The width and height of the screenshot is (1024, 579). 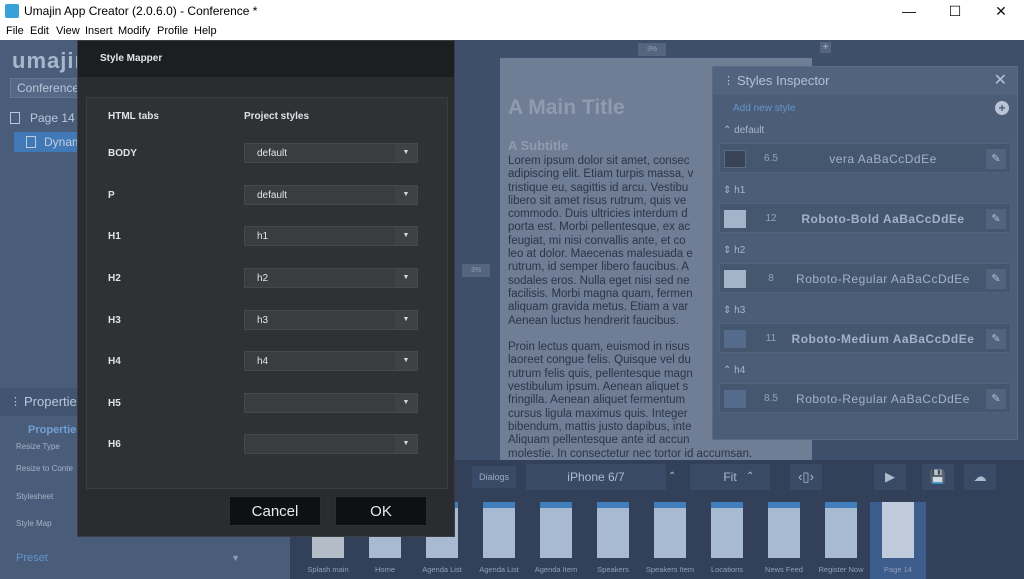 I want to click on close-window-button: ✕, so click(x=1001, y=11).